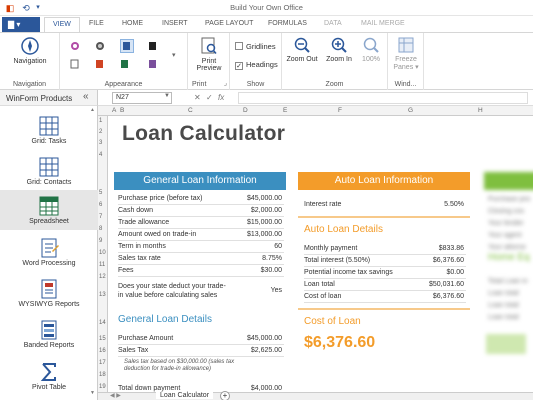 The image size is (533, 400). What do you see at coordinates (201, 247) in the screenshot?
I see `general-row: Term in months 60` at bounding box center [201, 247].